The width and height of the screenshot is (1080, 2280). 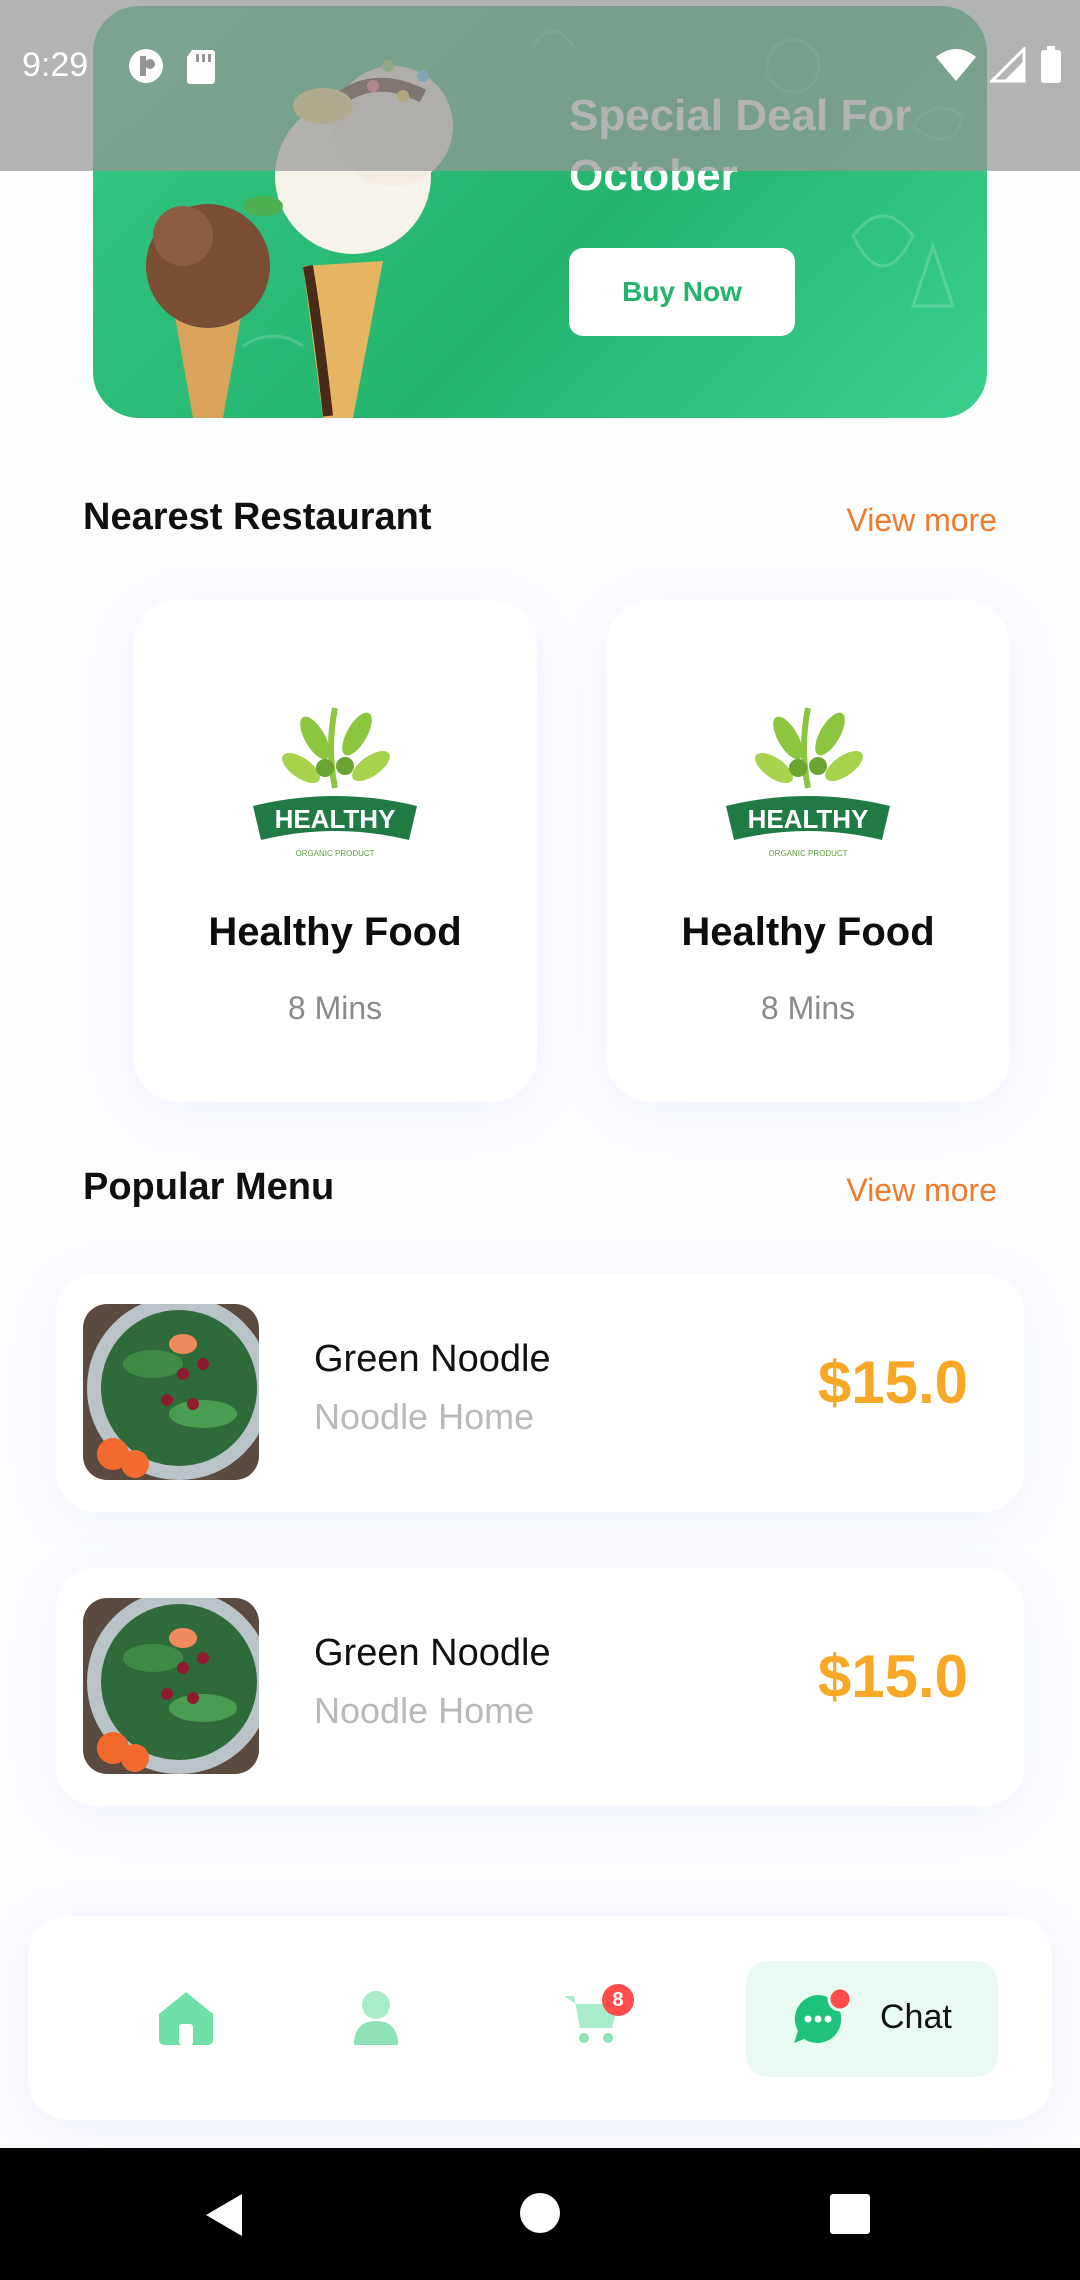 I want to click on popular-menu-title: Popular Menu, so click(x=209, y=1187).